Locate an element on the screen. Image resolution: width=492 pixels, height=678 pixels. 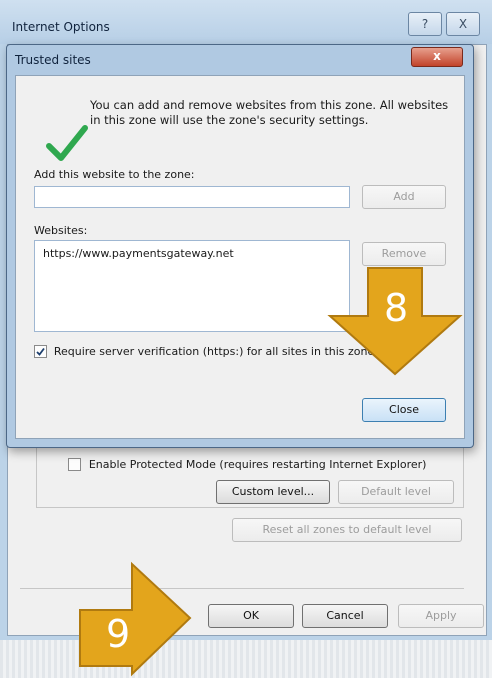
websites-label: Websites: is located at coordinates (61, 230).